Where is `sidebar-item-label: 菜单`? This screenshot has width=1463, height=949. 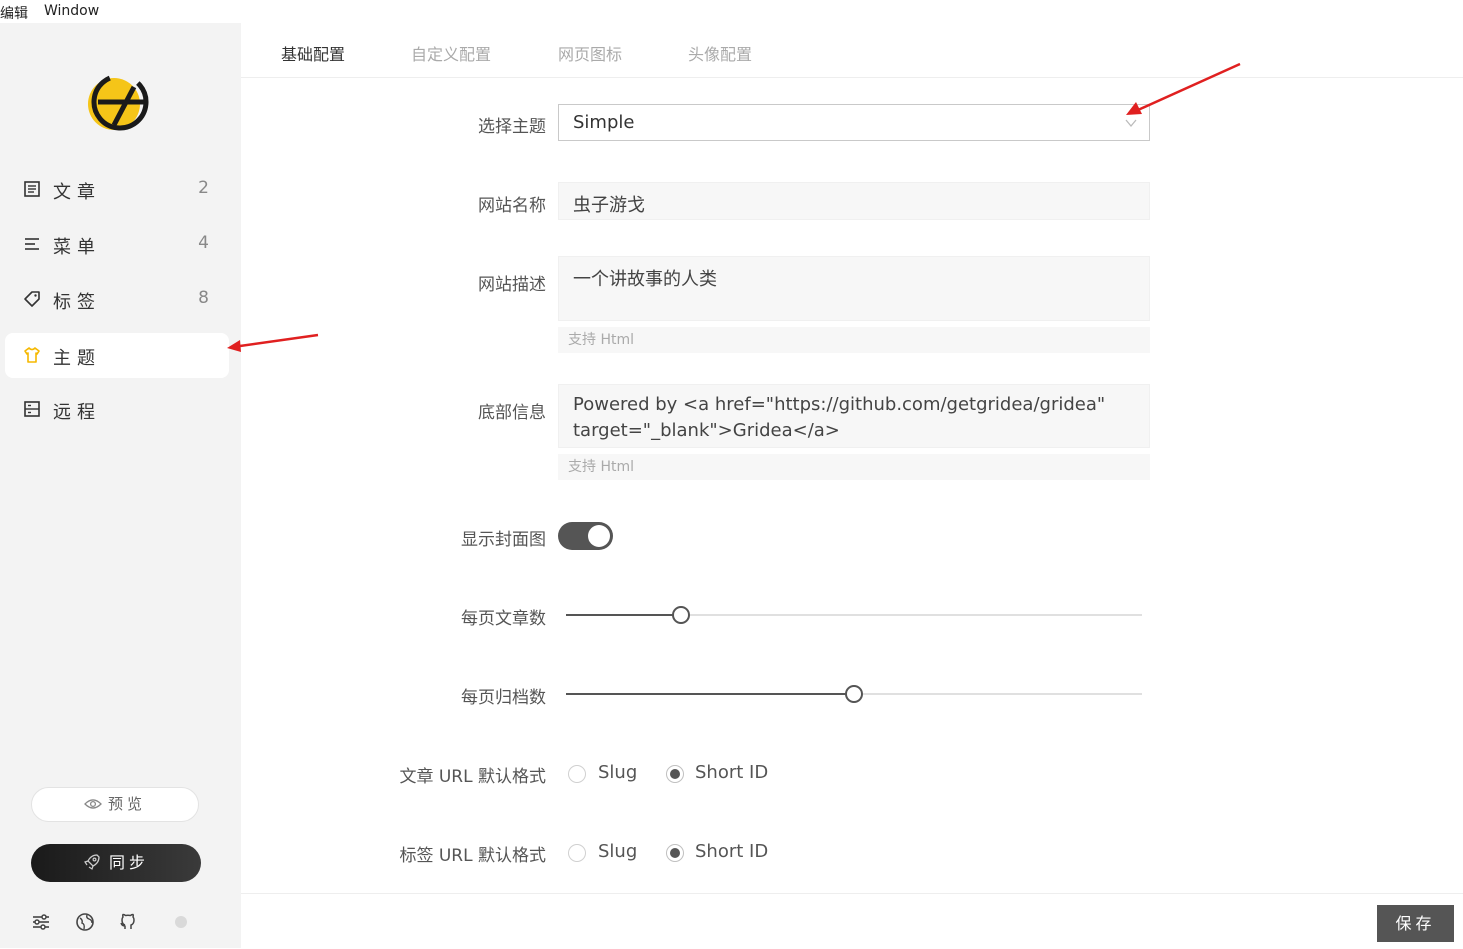
sidebar-item-label: 菜单 is located at coordinates (77, 247).